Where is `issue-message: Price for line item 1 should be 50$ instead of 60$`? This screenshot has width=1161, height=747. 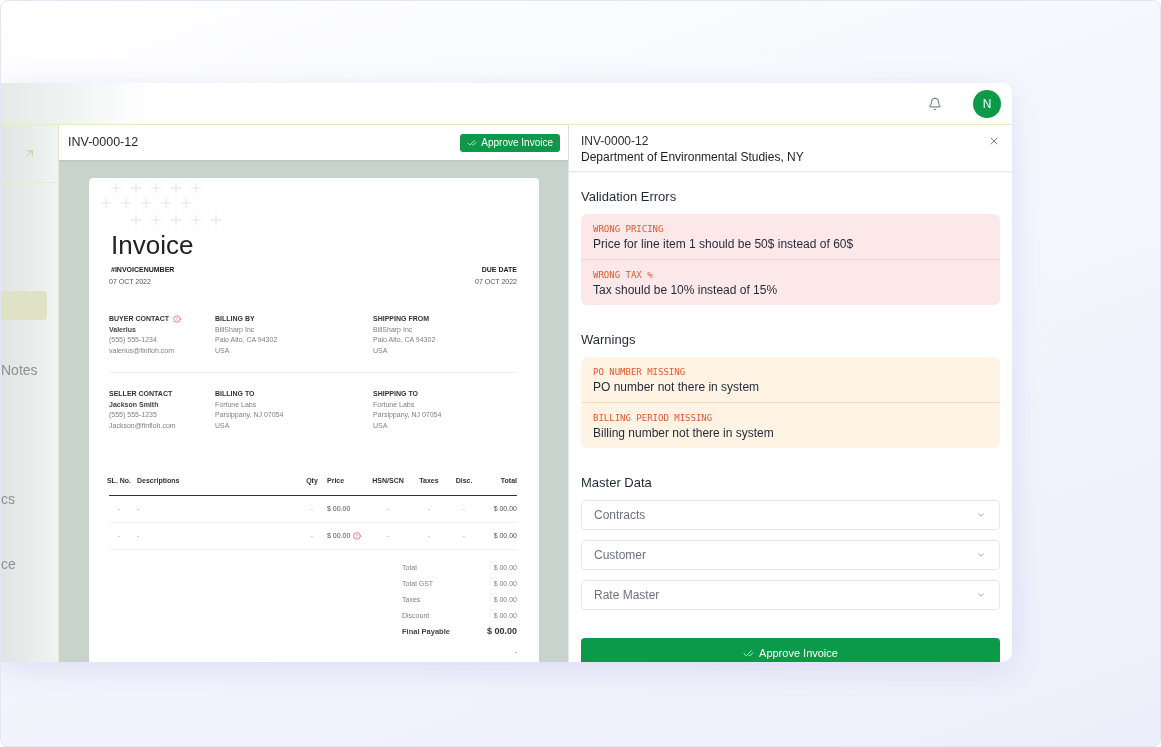 issue-message: Price for line item 1 should be 50$ instead of 60$ is located at coordinates (723, 244).